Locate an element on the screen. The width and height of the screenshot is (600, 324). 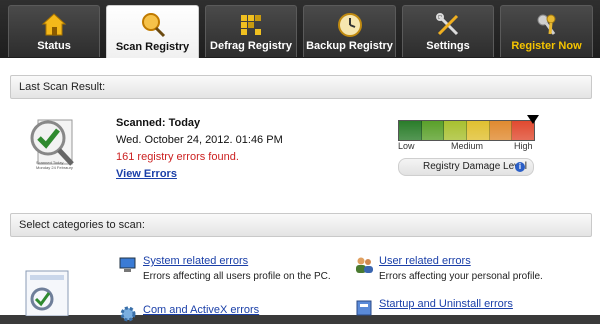
users-icon is located at coordinates (364, 265).